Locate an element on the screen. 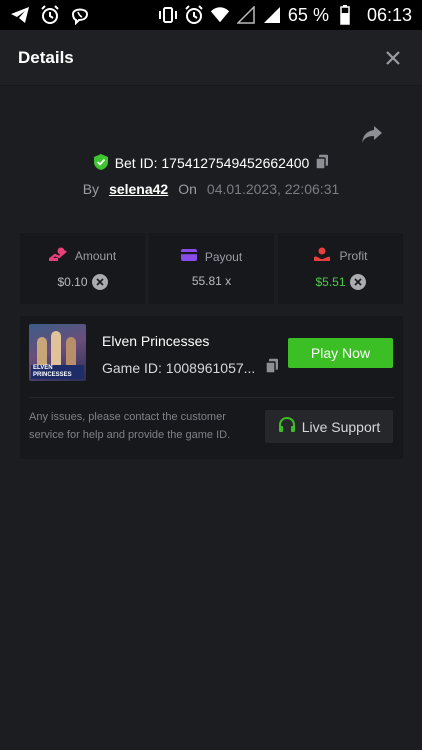  bet-stats: Amount $0.10 Payout 55.81 x Profit $5.51 is located at coordinates (211, 268).